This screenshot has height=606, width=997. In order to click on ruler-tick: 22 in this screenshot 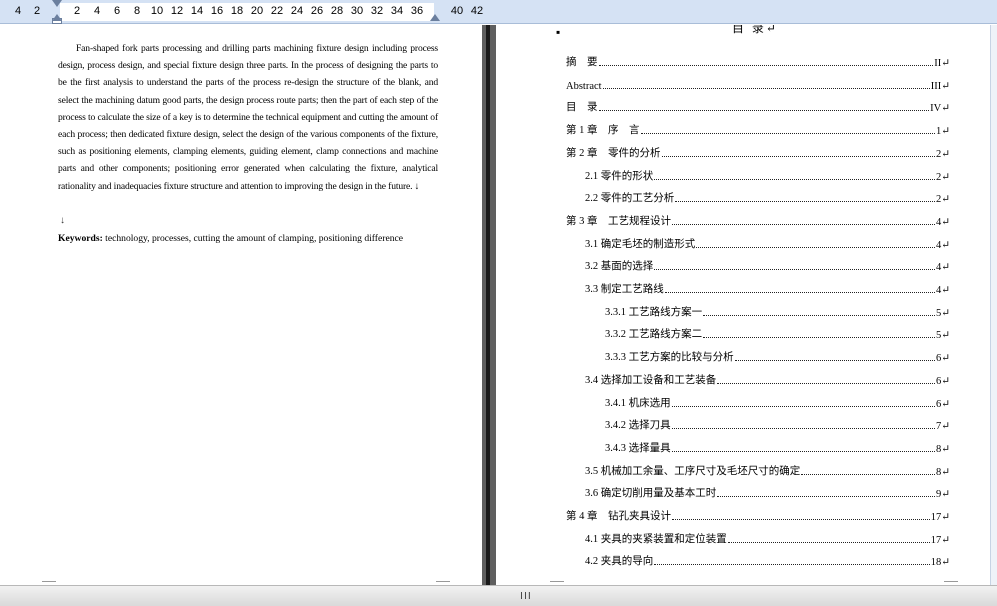, I will do `click(277, 11)`.